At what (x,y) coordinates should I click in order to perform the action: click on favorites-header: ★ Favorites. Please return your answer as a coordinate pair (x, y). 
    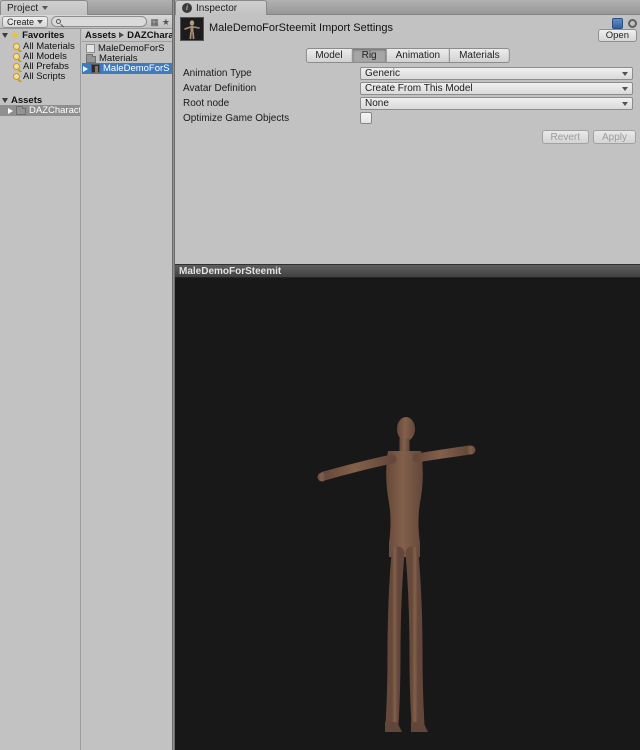
    Looking at the image, I should click on (40, 35).